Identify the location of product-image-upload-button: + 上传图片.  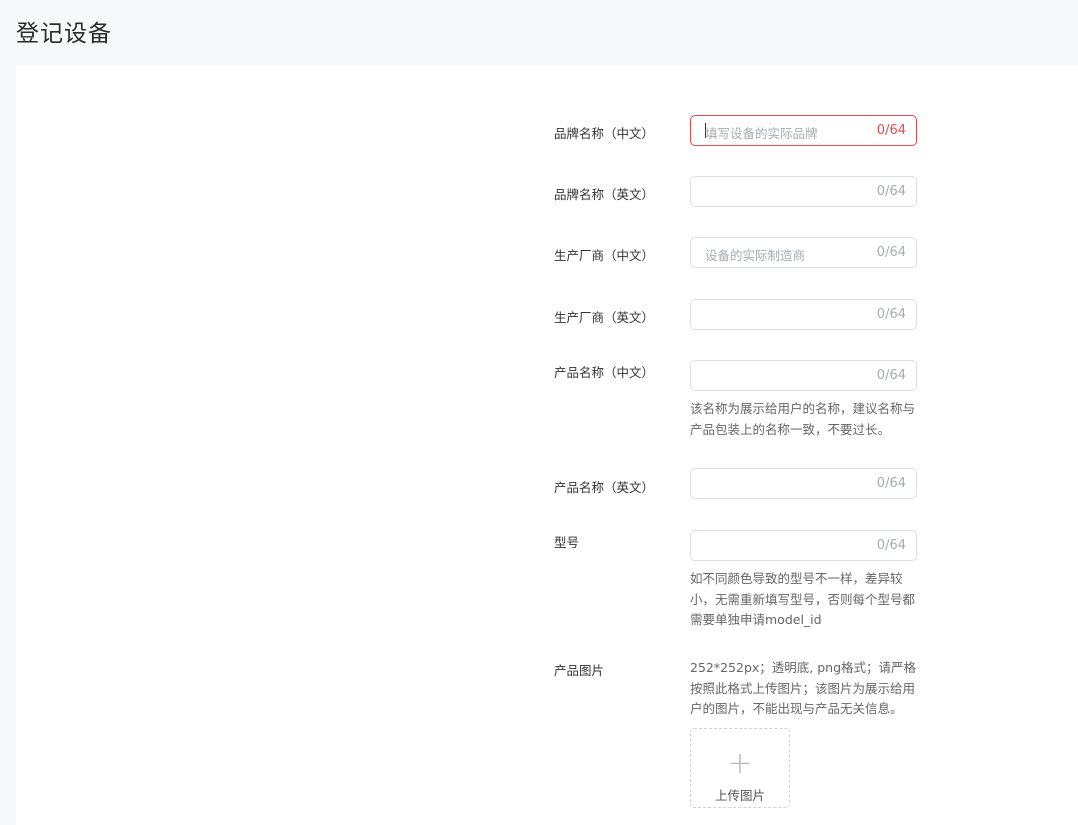
(740, 768).